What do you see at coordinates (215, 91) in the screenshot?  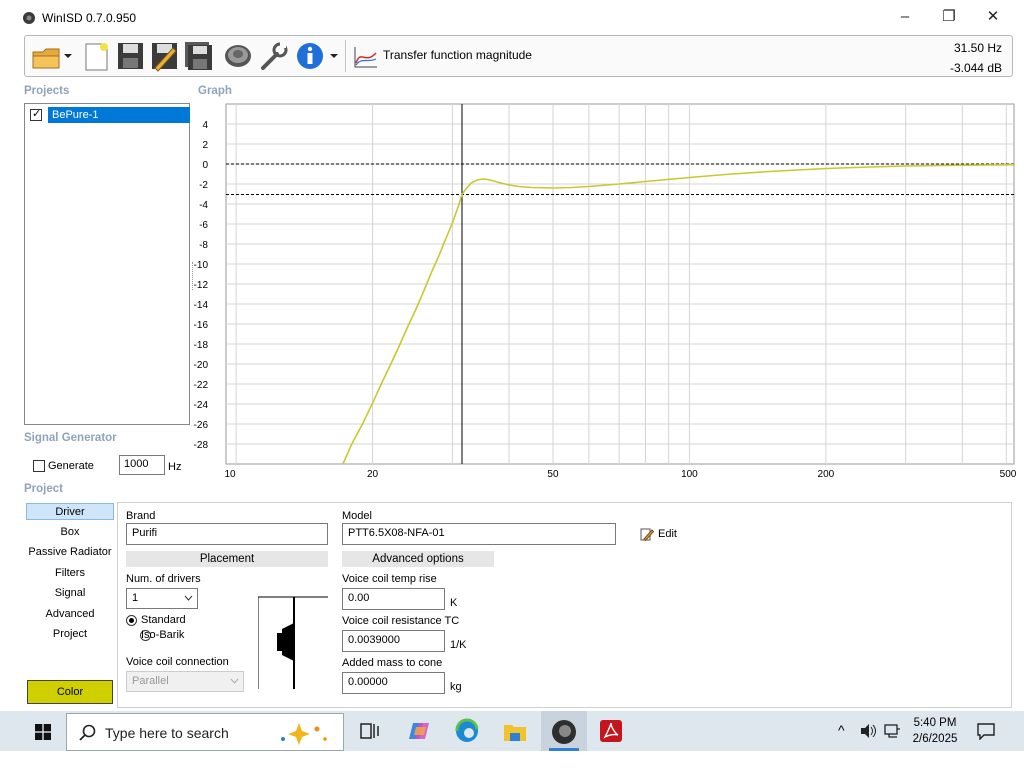 I see `graph-header: Graph` at bounding box center [215, 91].